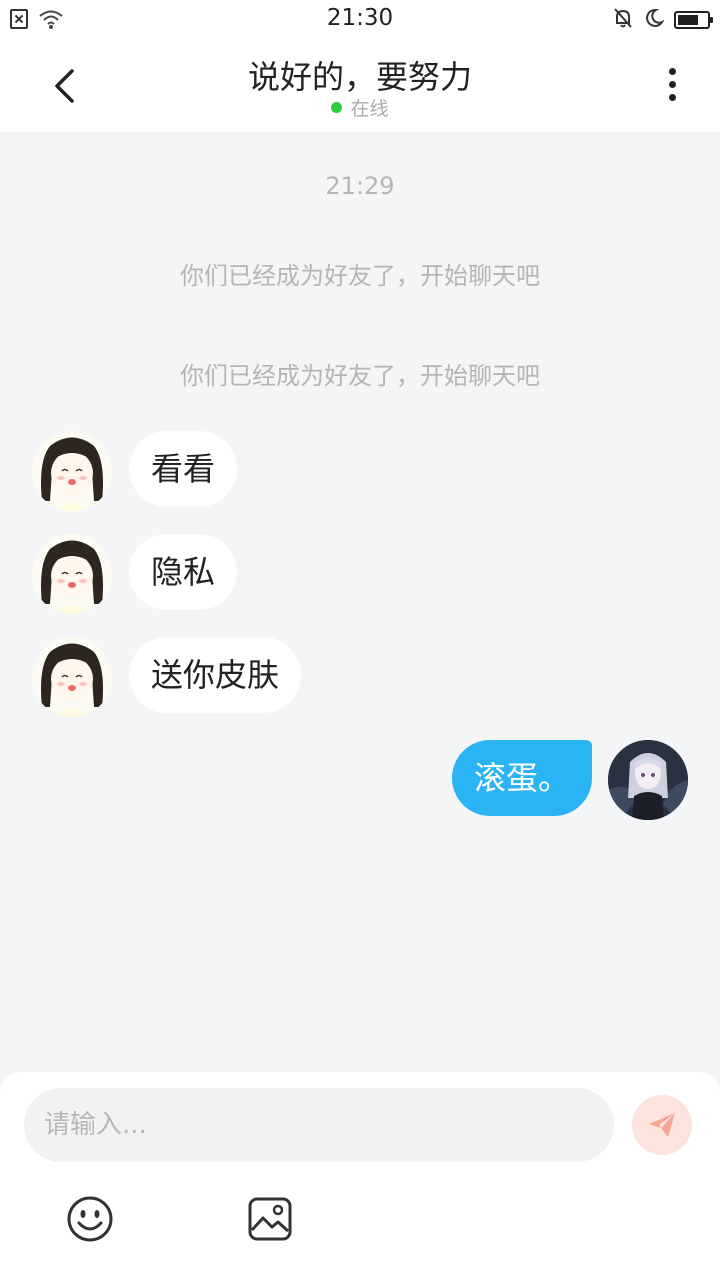  I want to click on emoji-button, so click(90, 1219).